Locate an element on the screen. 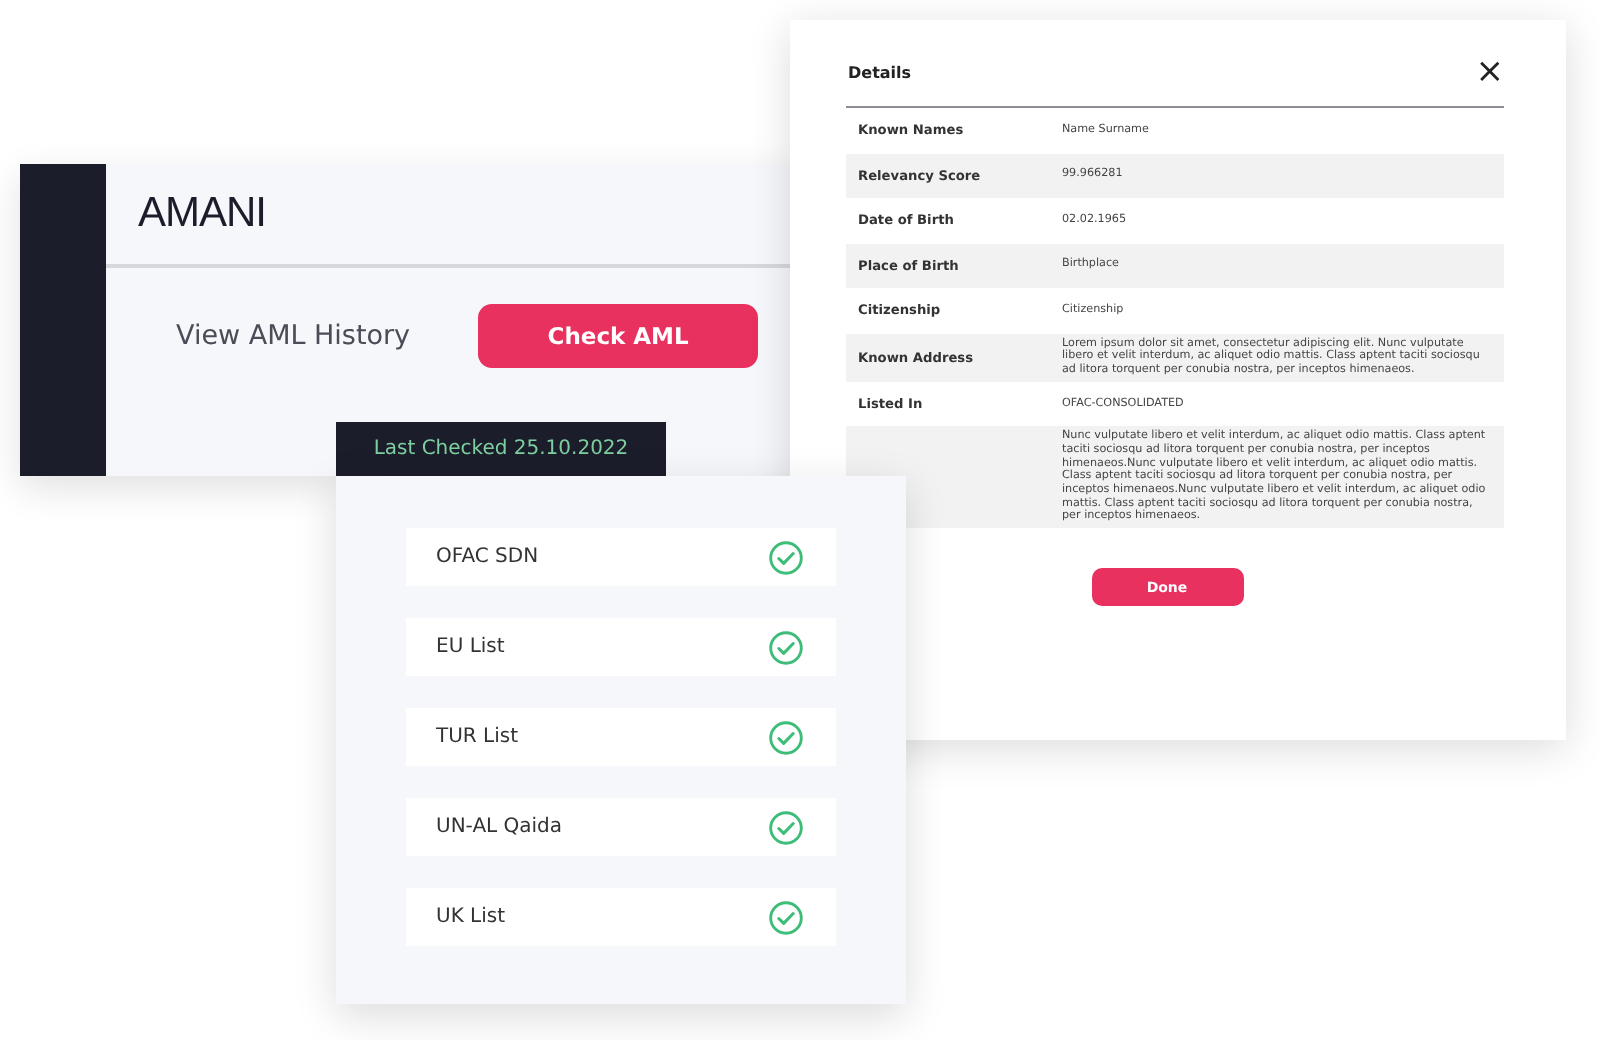 The width and height of the screenshot is (1600, 1040). close-button: × is located at coordinates (1489, 73).